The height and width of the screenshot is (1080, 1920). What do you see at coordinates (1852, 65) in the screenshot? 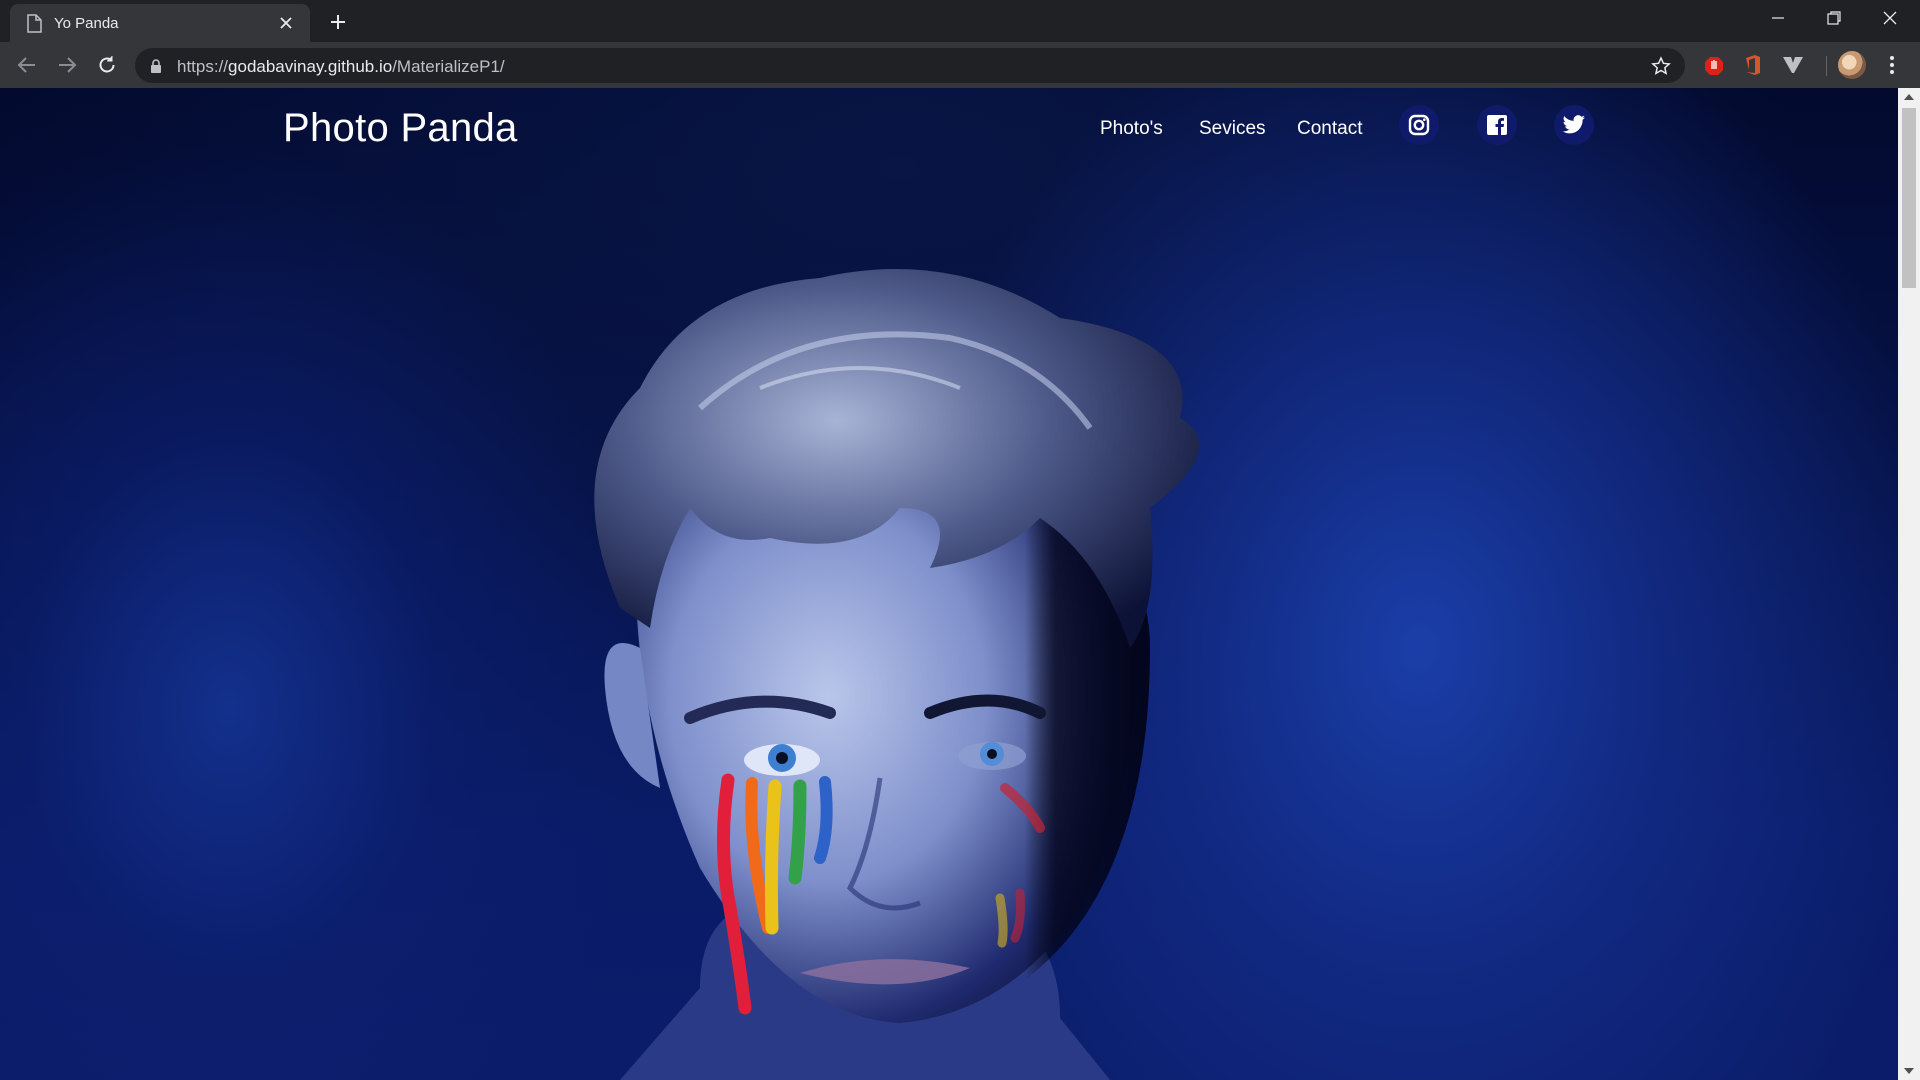
I see `profile-avatar` at bounding box center [1852, 65].